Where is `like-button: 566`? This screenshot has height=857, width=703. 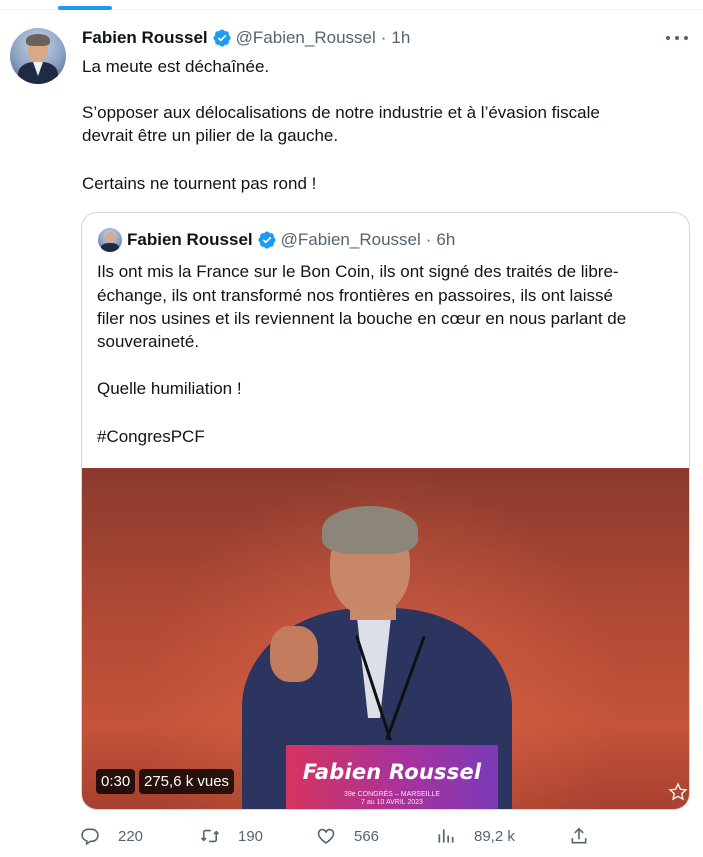 like-button: 566 is located at coordinates (347, 836).